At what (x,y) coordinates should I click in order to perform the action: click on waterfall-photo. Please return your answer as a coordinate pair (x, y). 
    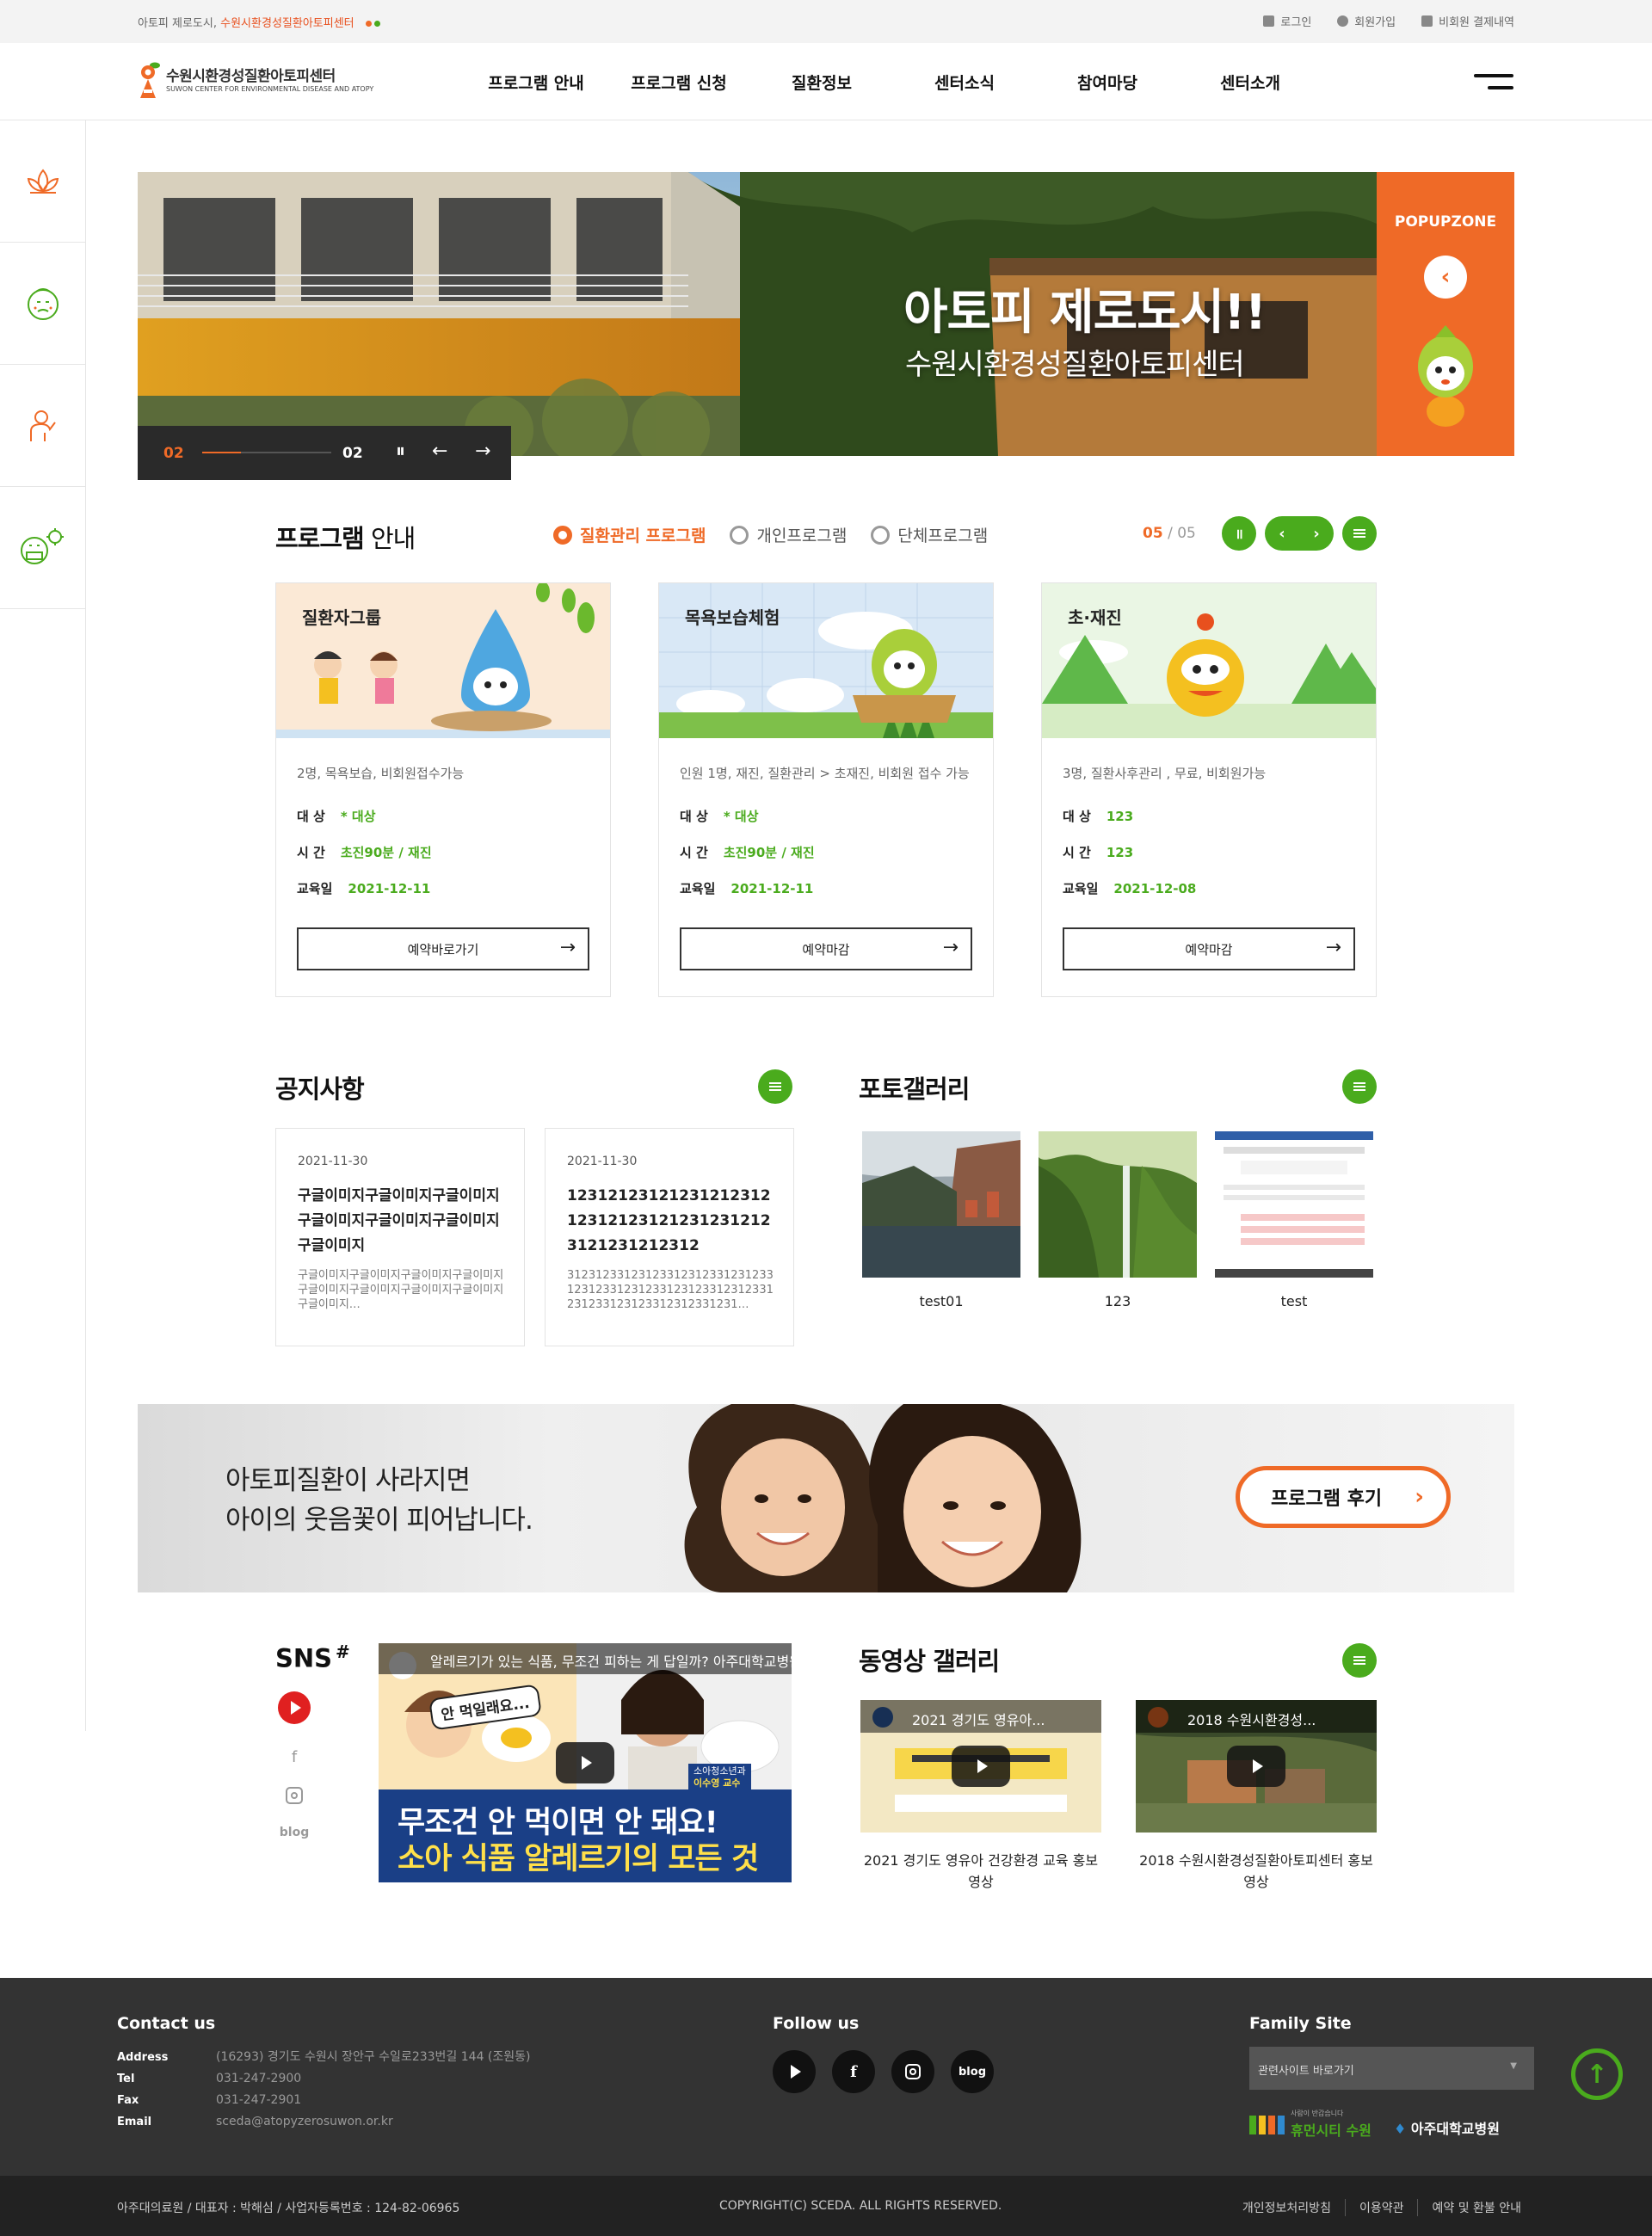
    Looking at the image, I should click on (1118, 1204).